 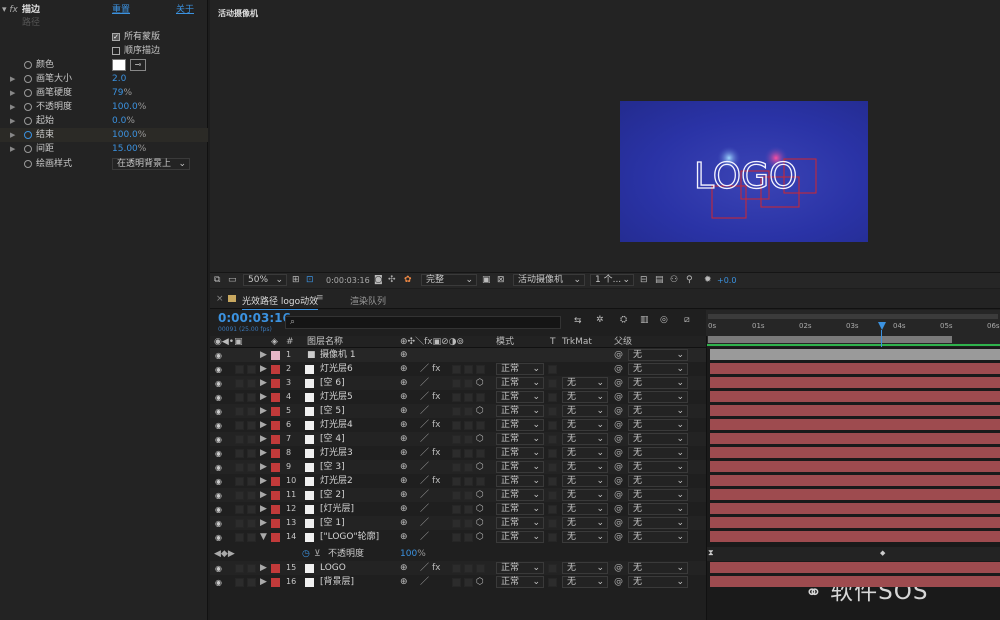 What do you see at coordinates (458, 467) in the screenshot?
I see `layer-row: ◉ ▶ 9 [空 3] ⊕ ／ ⬡ 正常 ⌄ 无 ⌄ @ 无 ⌄` at bounding box center [458, 467].